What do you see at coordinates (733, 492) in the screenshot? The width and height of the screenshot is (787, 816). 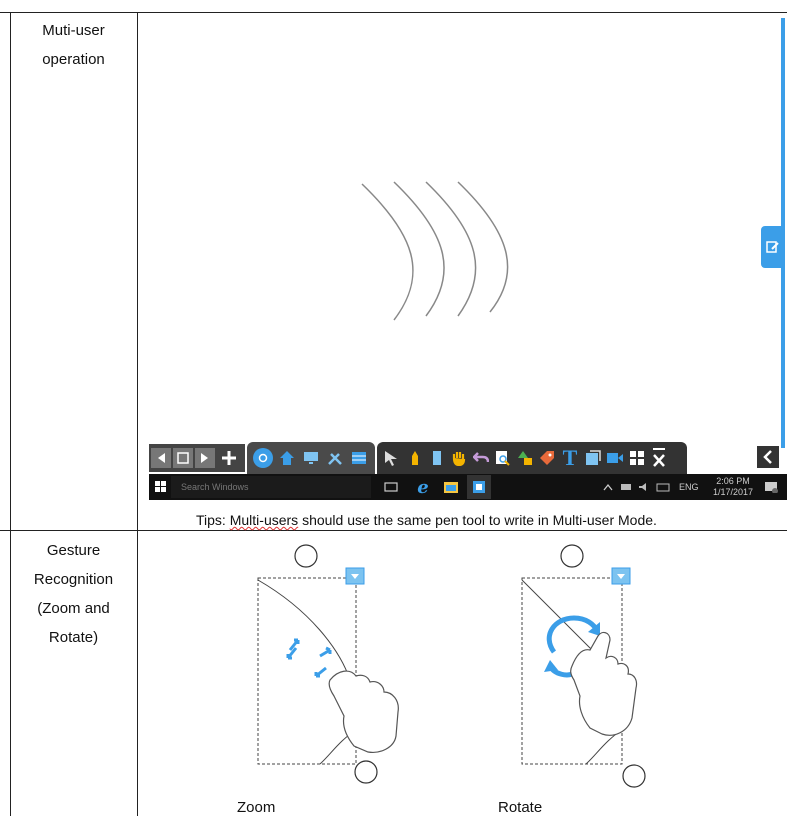 I see `clock-date: 1/17/2017` at bounding box center [733, 492].